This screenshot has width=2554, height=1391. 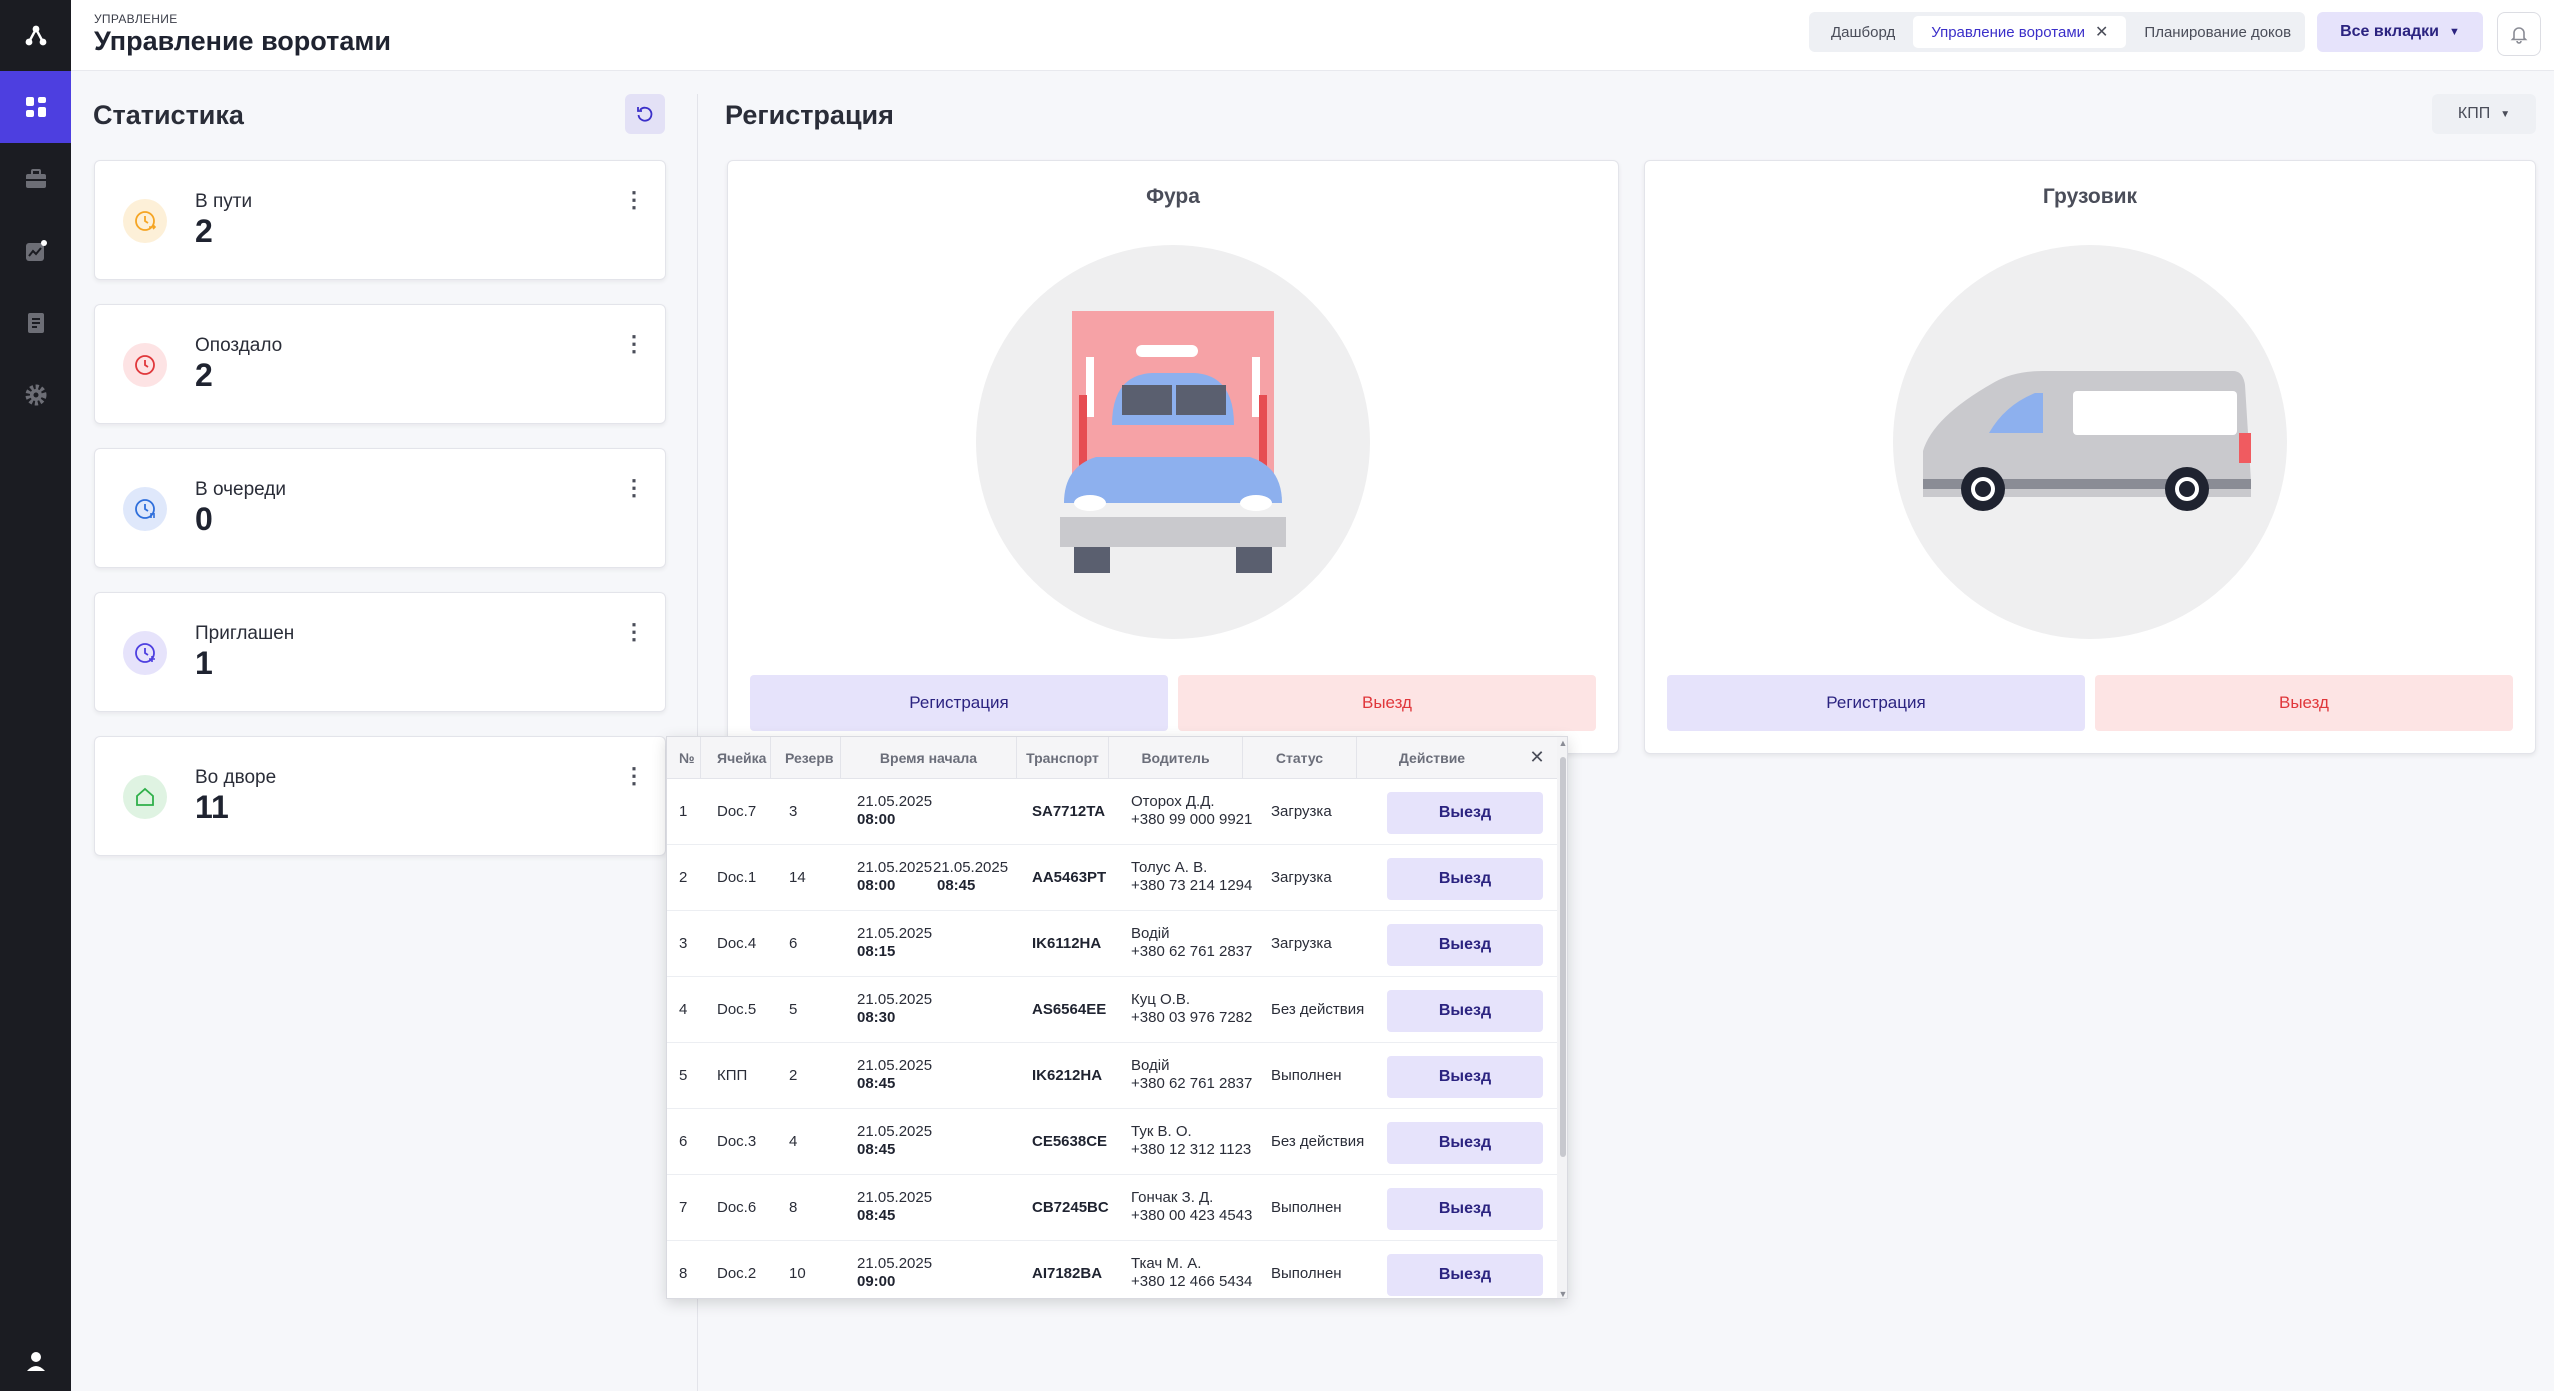 I want to click on row-end-time: 08:45, so click(x=956, y=885).